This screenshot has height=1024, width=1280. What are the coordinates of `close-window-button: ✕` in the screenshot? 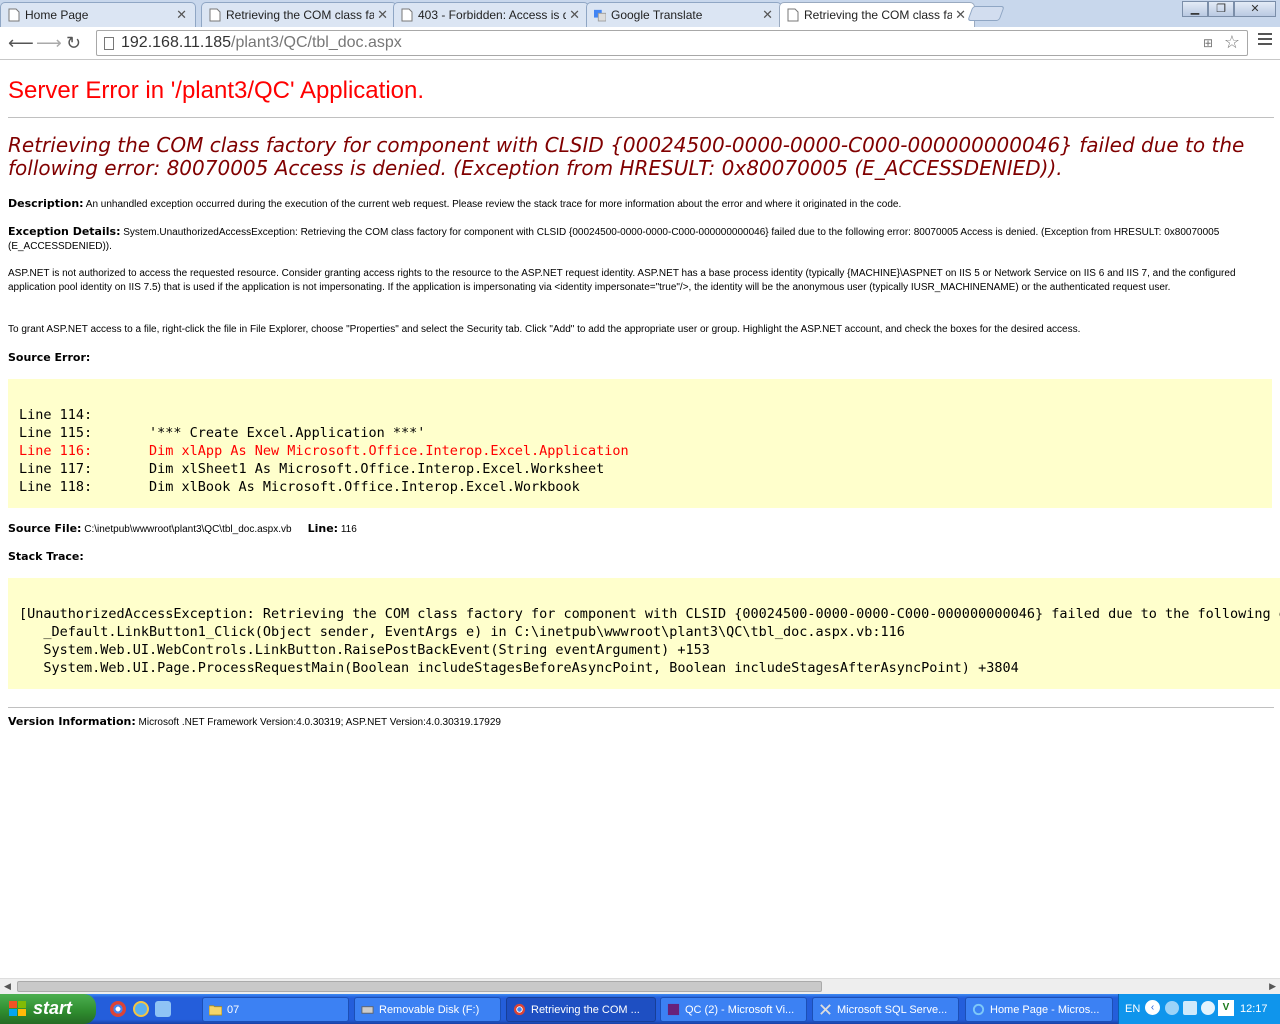 It's located at (1255, 9).